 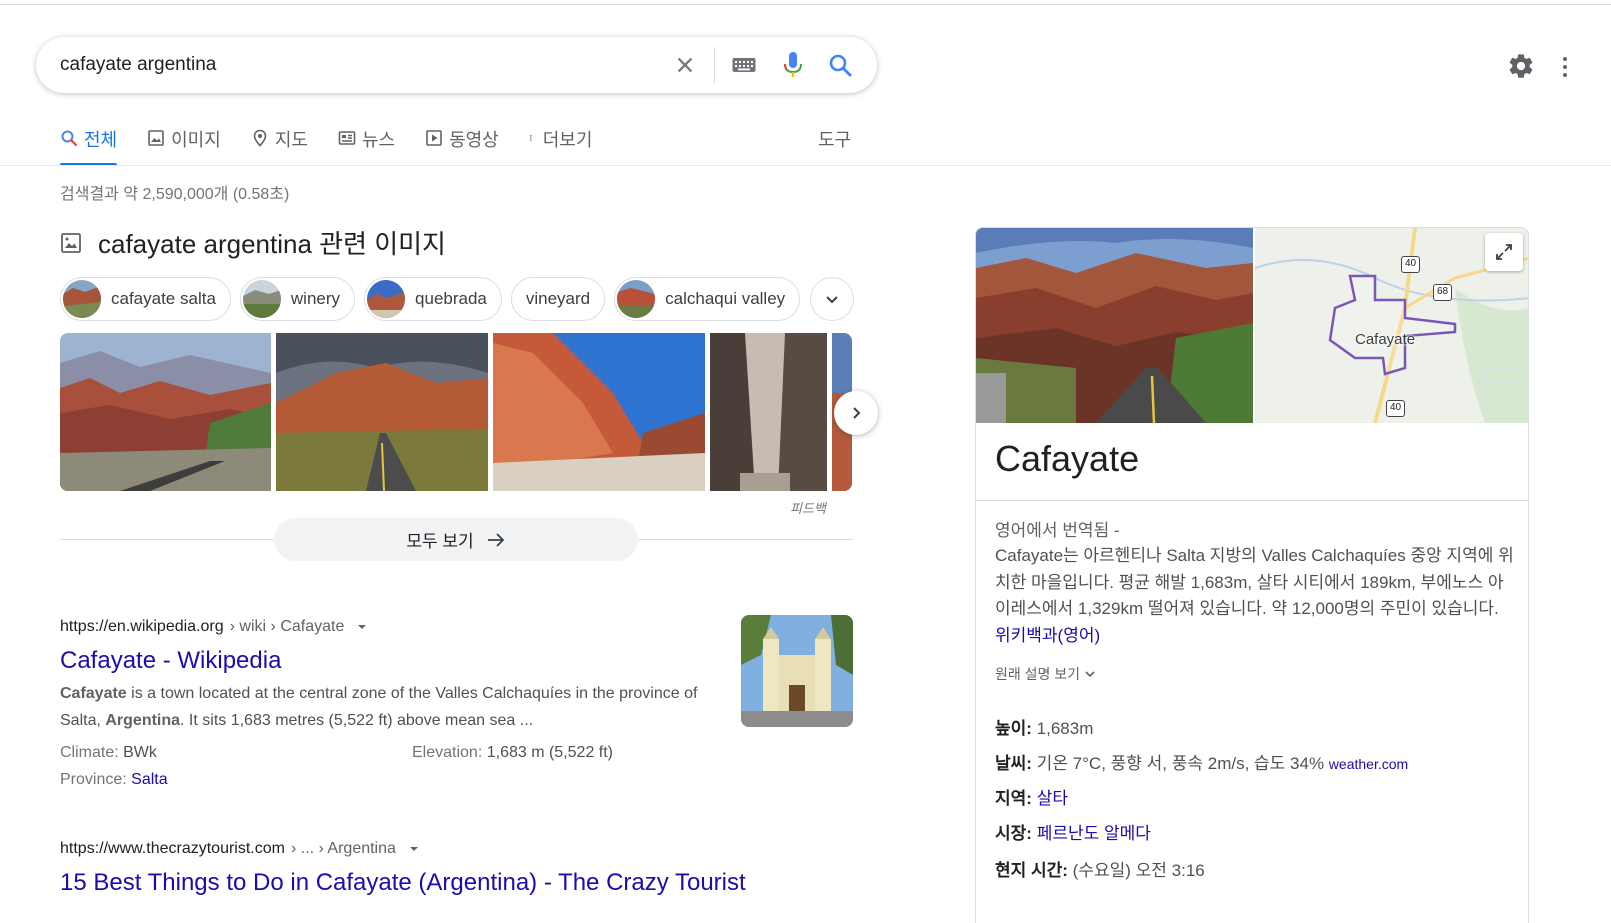 I want to click on search-icon, so click(x=840, y=65).